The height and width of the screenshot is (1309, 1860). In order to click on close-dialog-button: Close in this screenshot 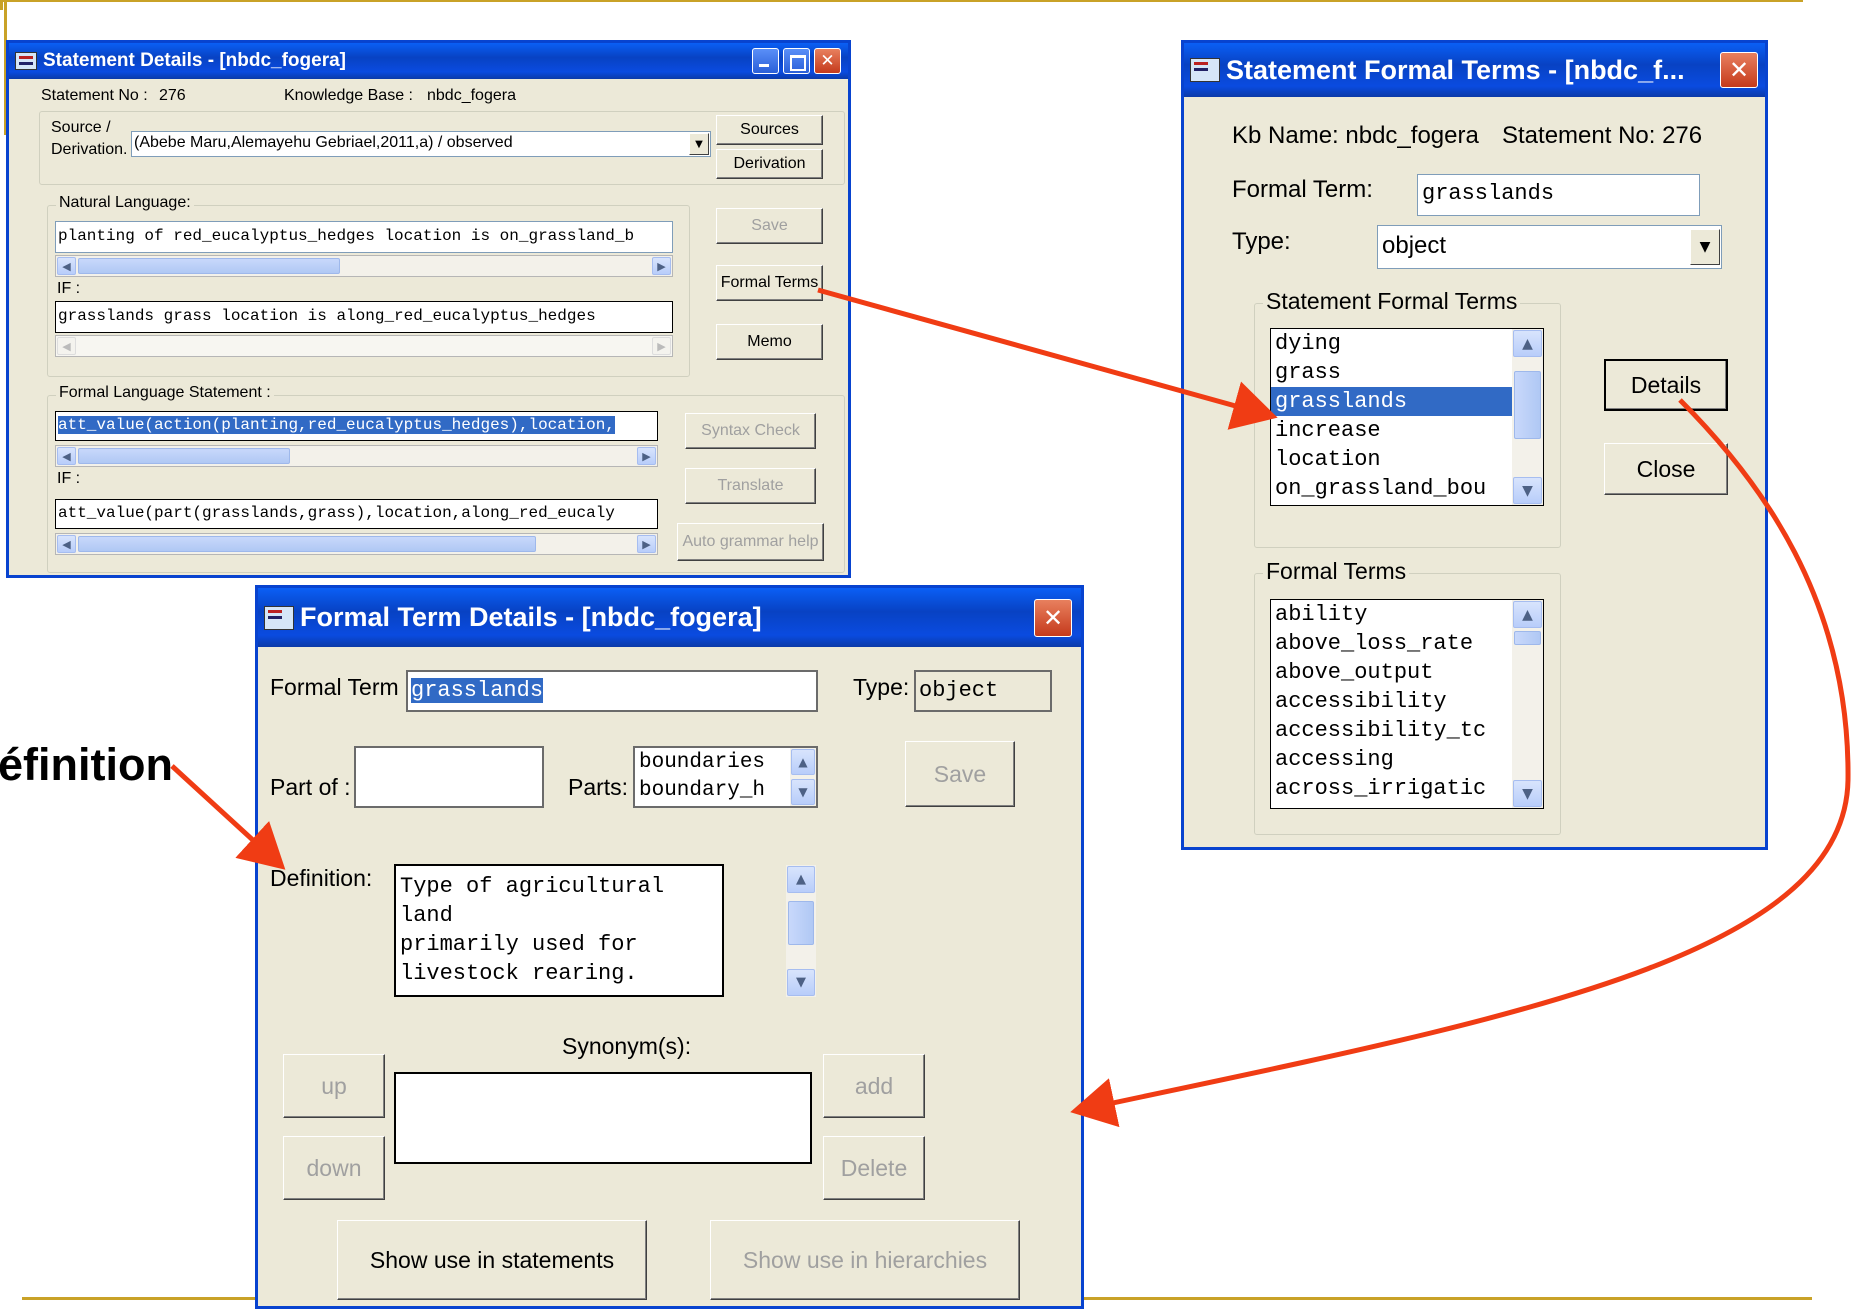, I will do `click(1666, 469)`.